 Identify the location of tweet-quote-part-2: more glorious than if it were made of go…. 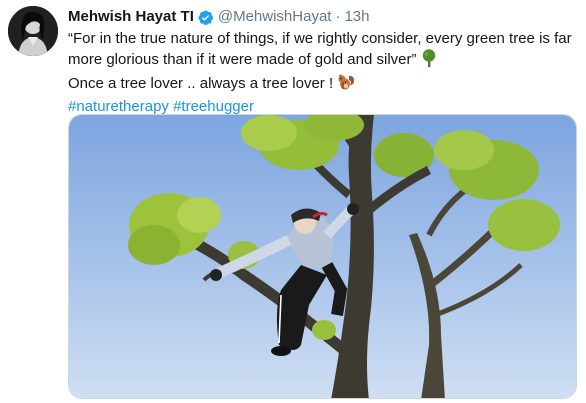
(242, 59).